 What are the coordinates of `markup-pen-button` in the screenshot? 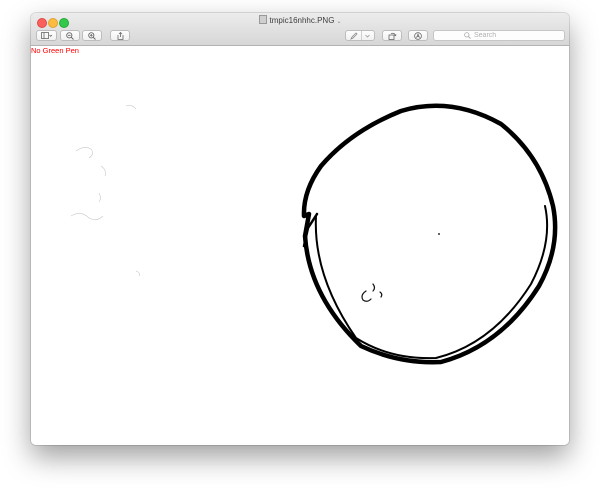 It's located at (360, 35).